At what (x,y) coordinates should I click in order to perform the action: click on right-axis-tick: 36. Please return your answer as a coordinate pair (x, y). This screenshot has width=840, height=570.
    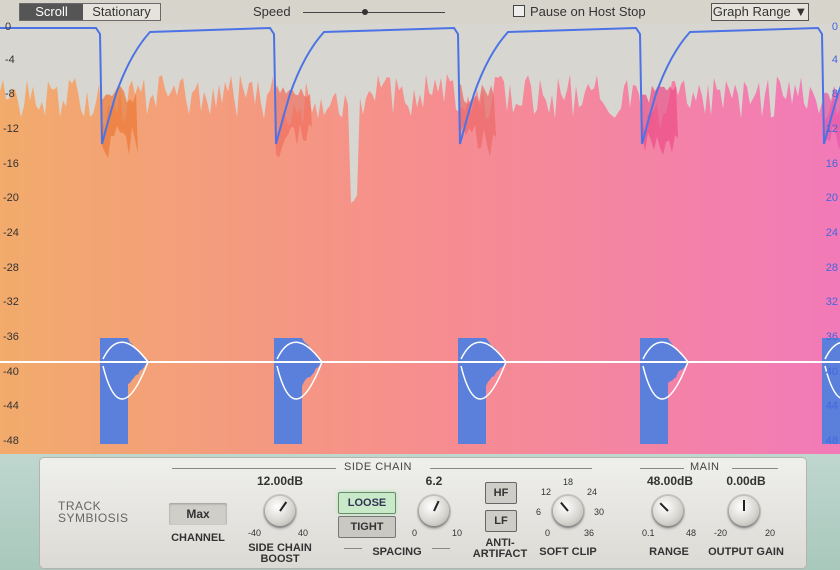
    Looking at the image, I should click on (831, 337).